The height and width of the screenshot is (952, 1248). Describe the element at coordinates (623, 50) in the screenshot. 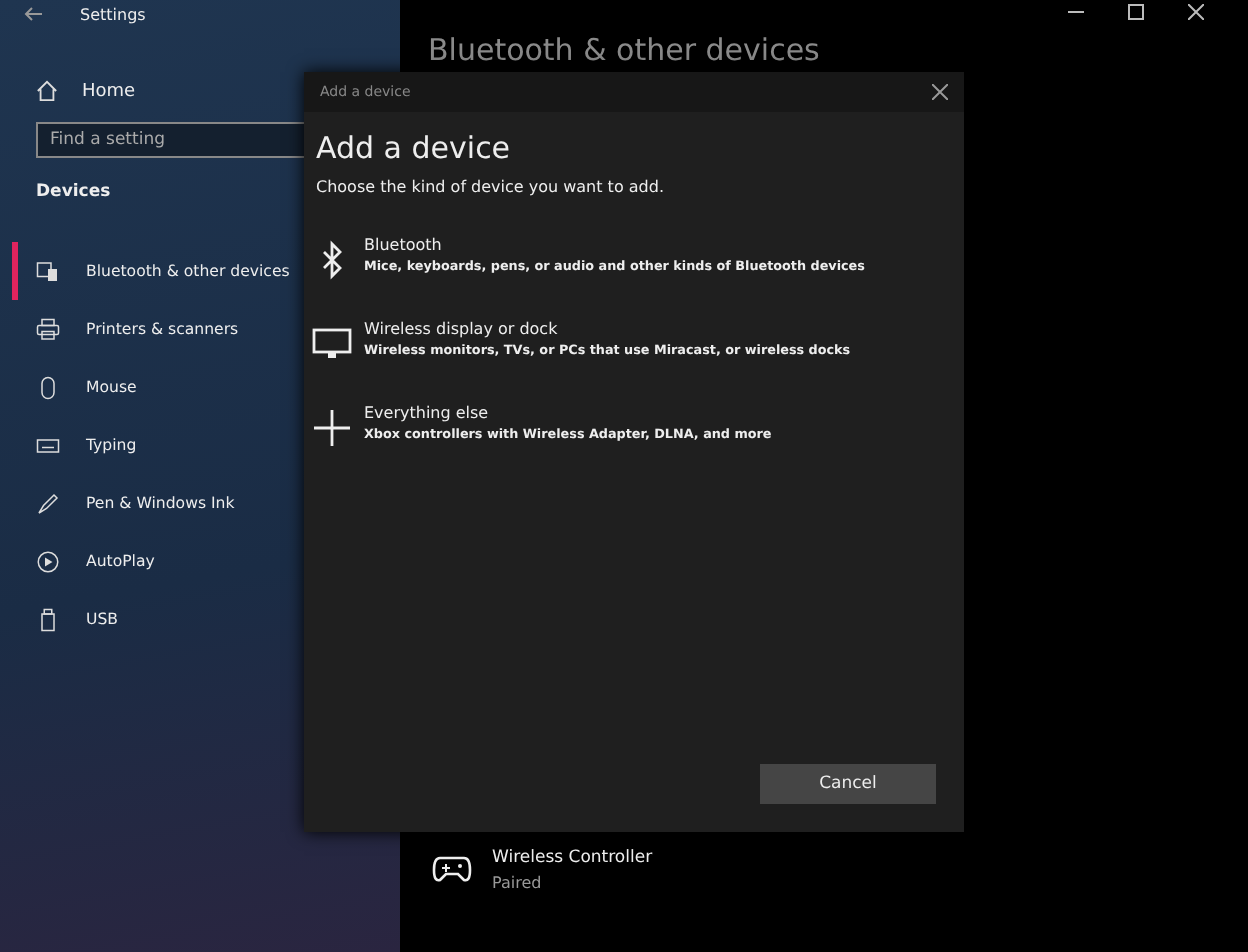

I see `page-heading: Bluetooth & other devices` at that location.